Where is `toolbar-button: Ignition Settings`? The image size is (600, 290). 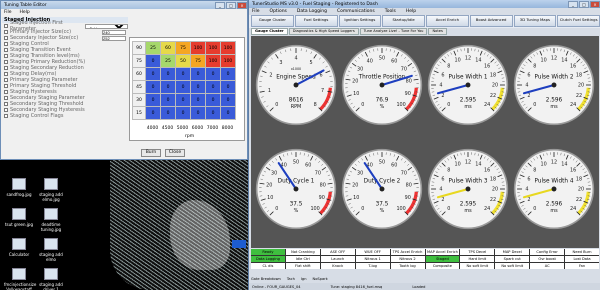
toolbar-button: Ignition Settings is located at coordinates (360, 21).